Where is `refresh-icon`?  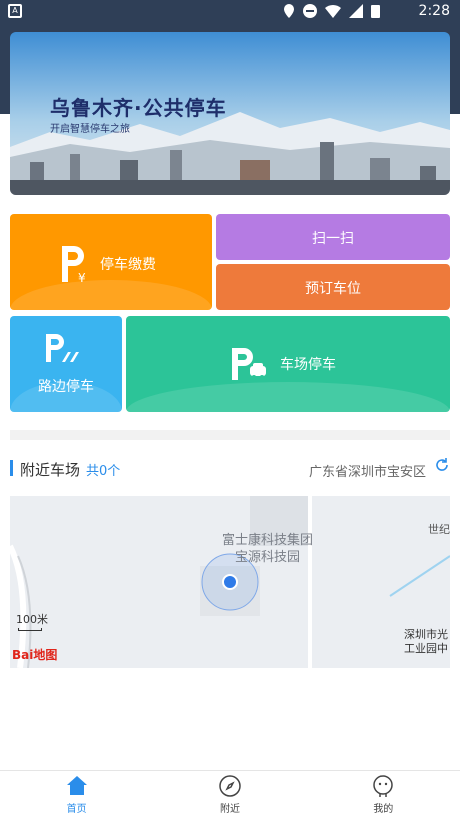
refresh-icon is located at coordinates (442, 465).